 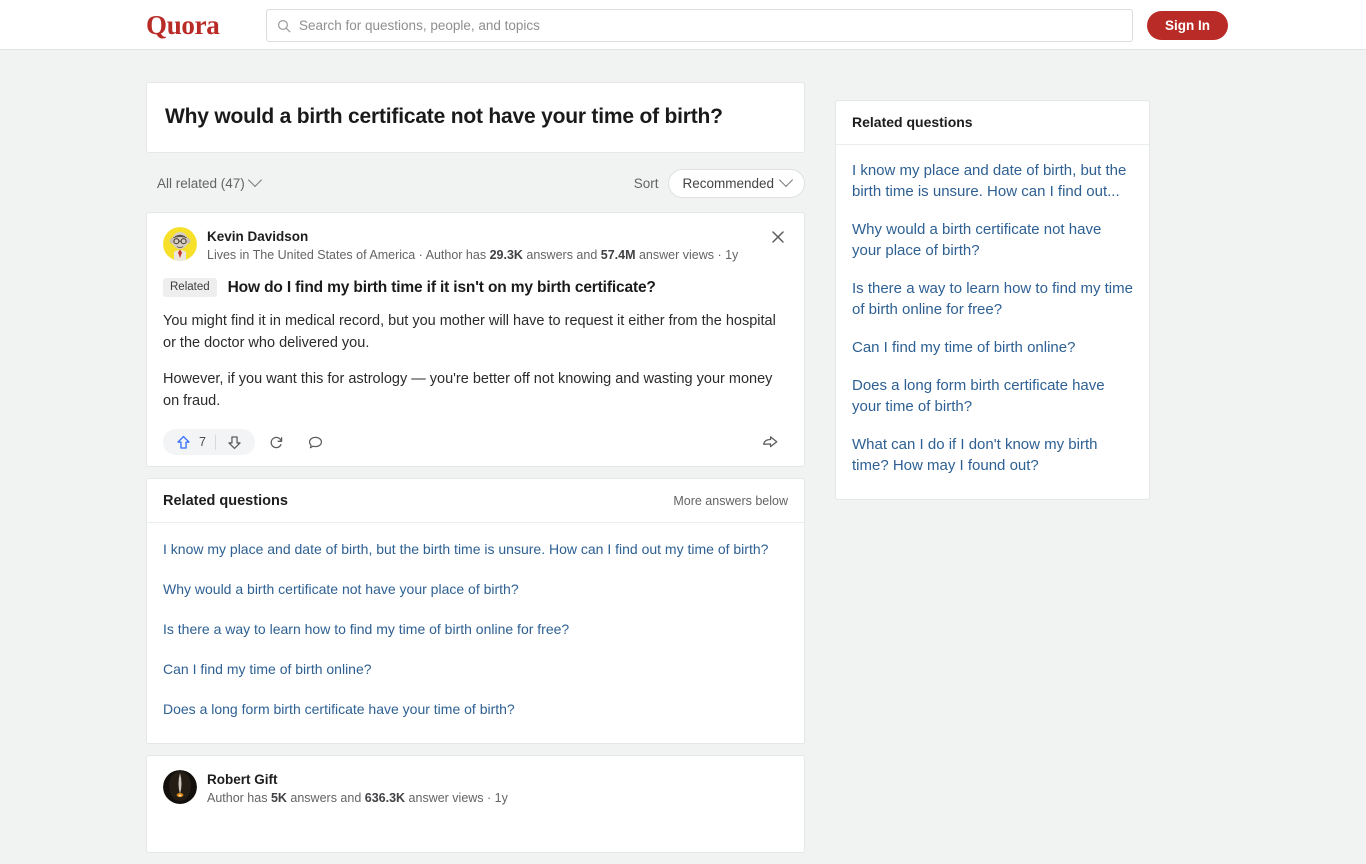 I want to click on upvote-count: 7, so click(x=202, y=442).